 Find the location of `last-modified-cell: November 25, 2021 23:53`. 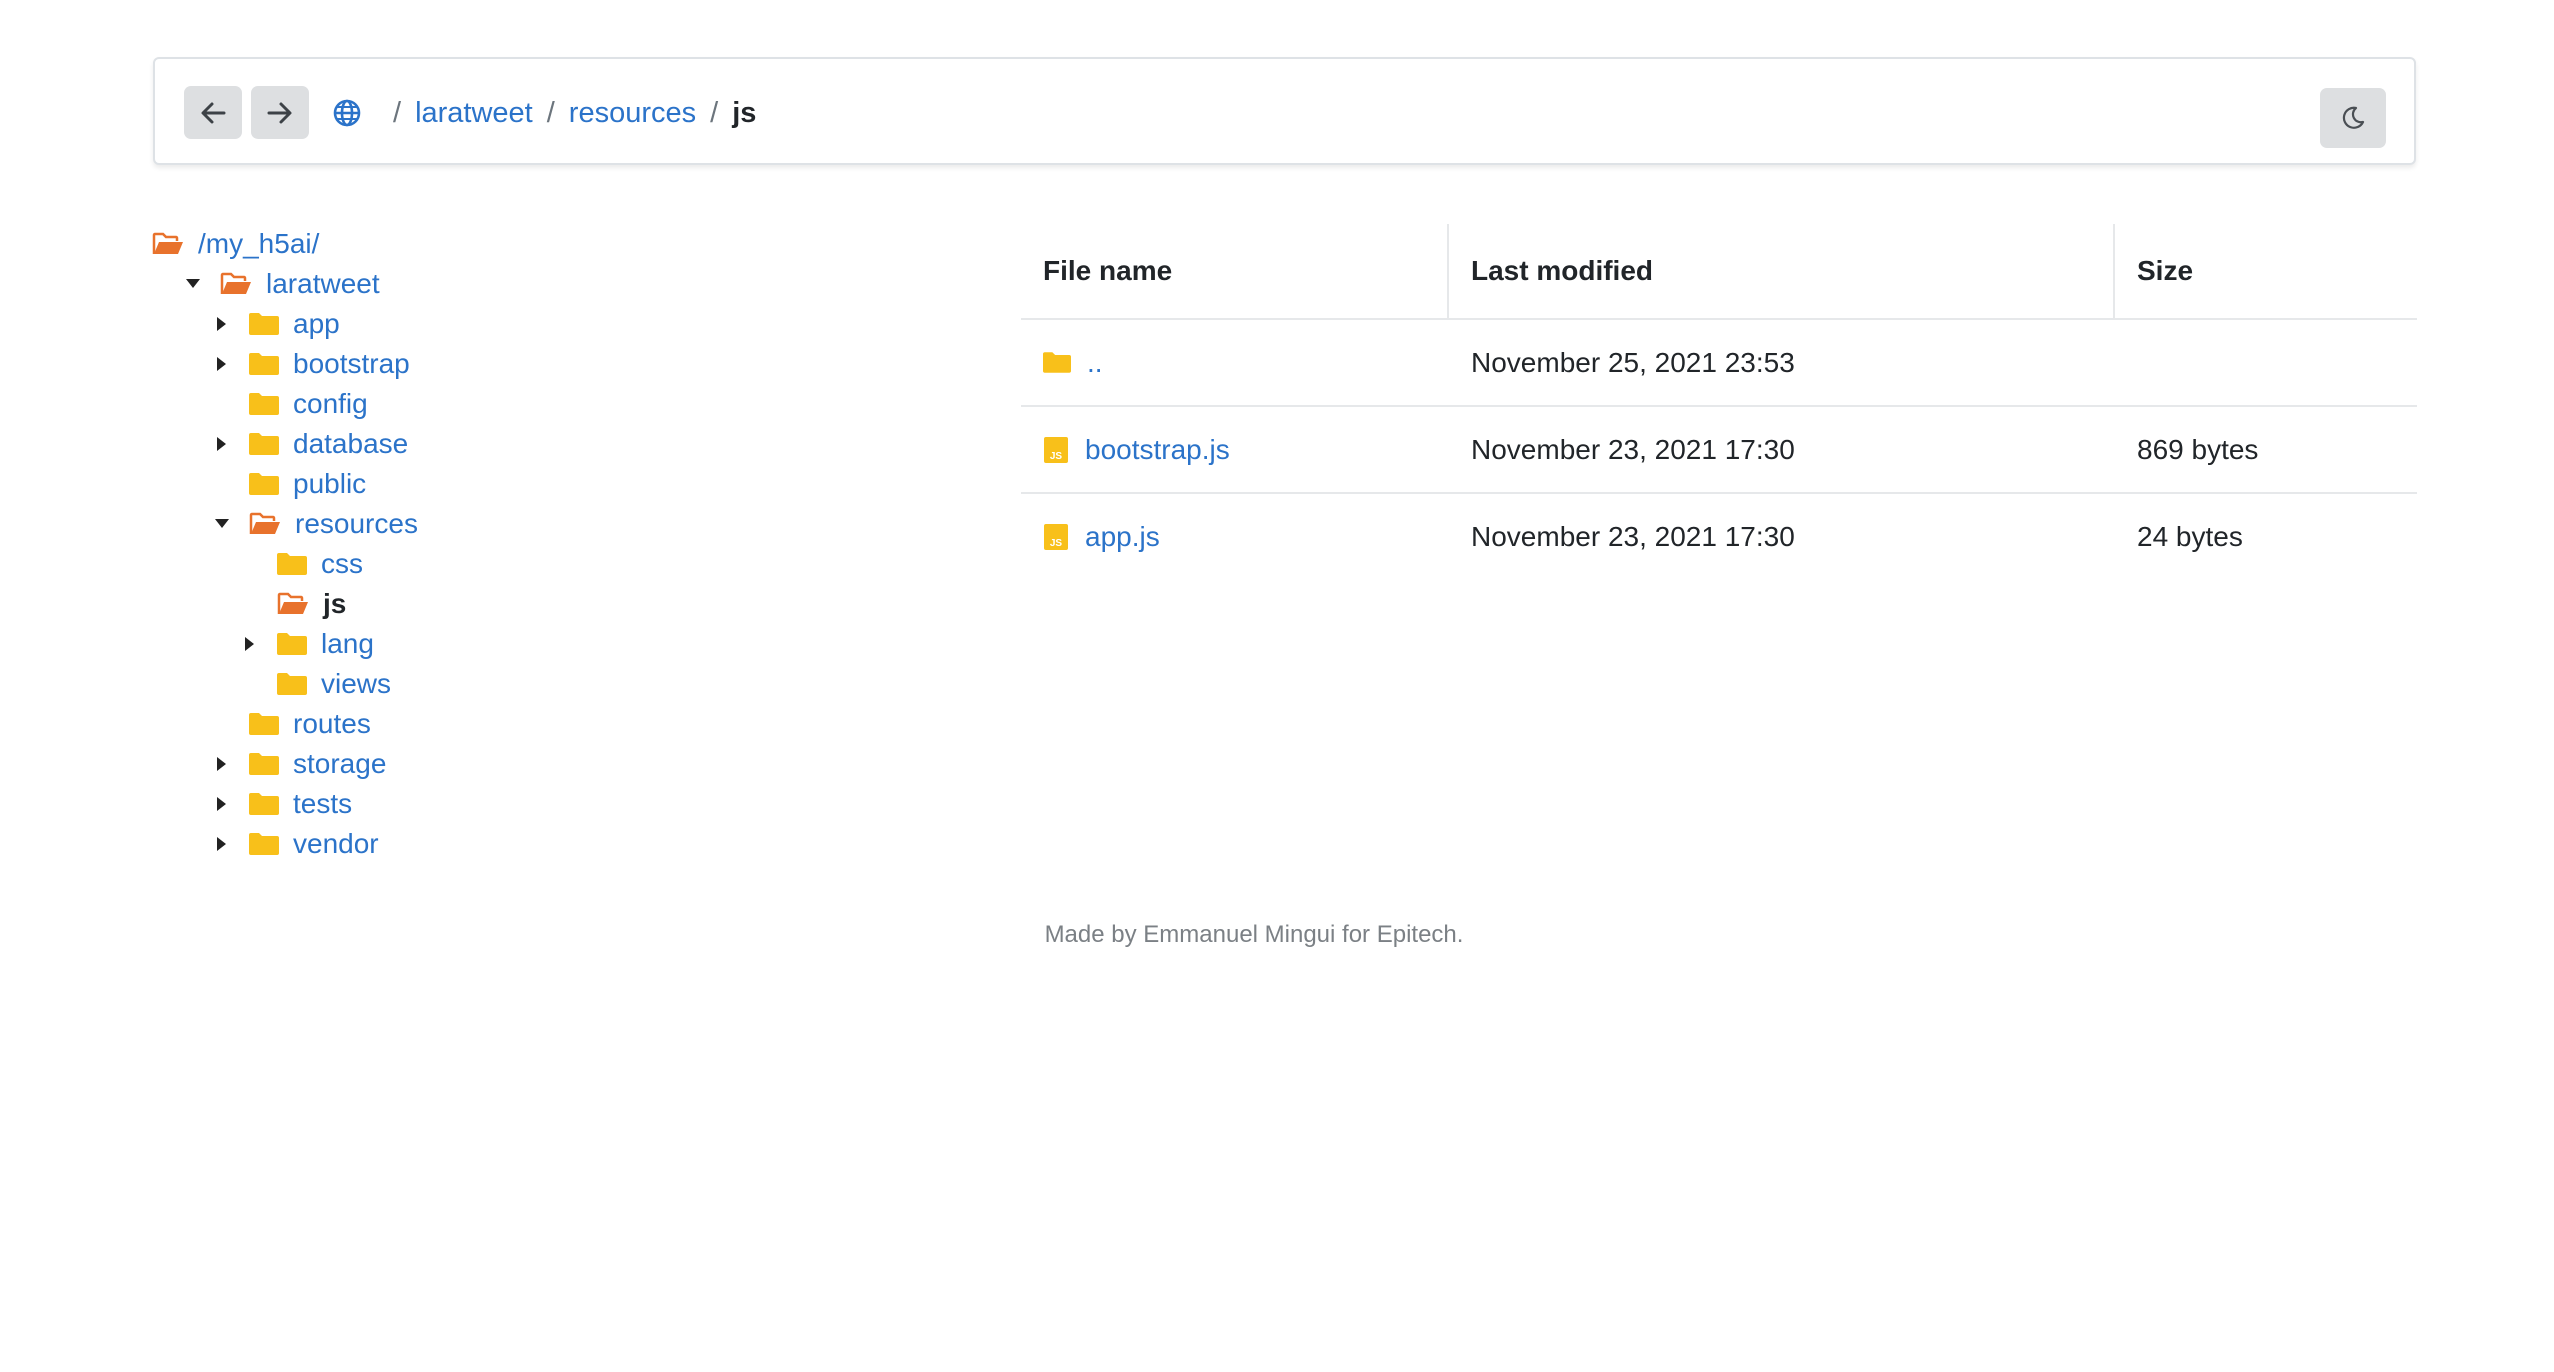

last-modified-cell: November 25, 2021 23:53 is located at coordinates (1633, 362).